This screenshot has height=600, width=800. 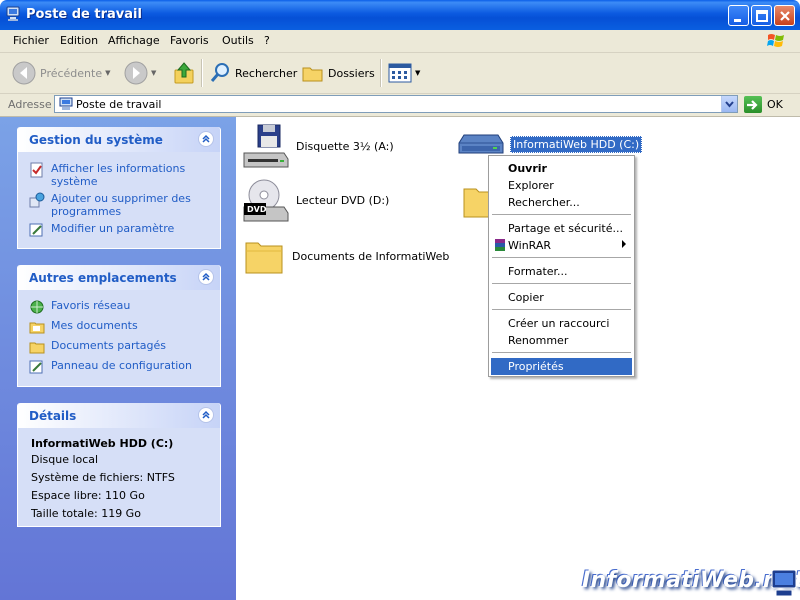 What do you see at coordinates (500, 245) in the screenshot?
I see `winrar-icon` at bounding box center [500, 245].